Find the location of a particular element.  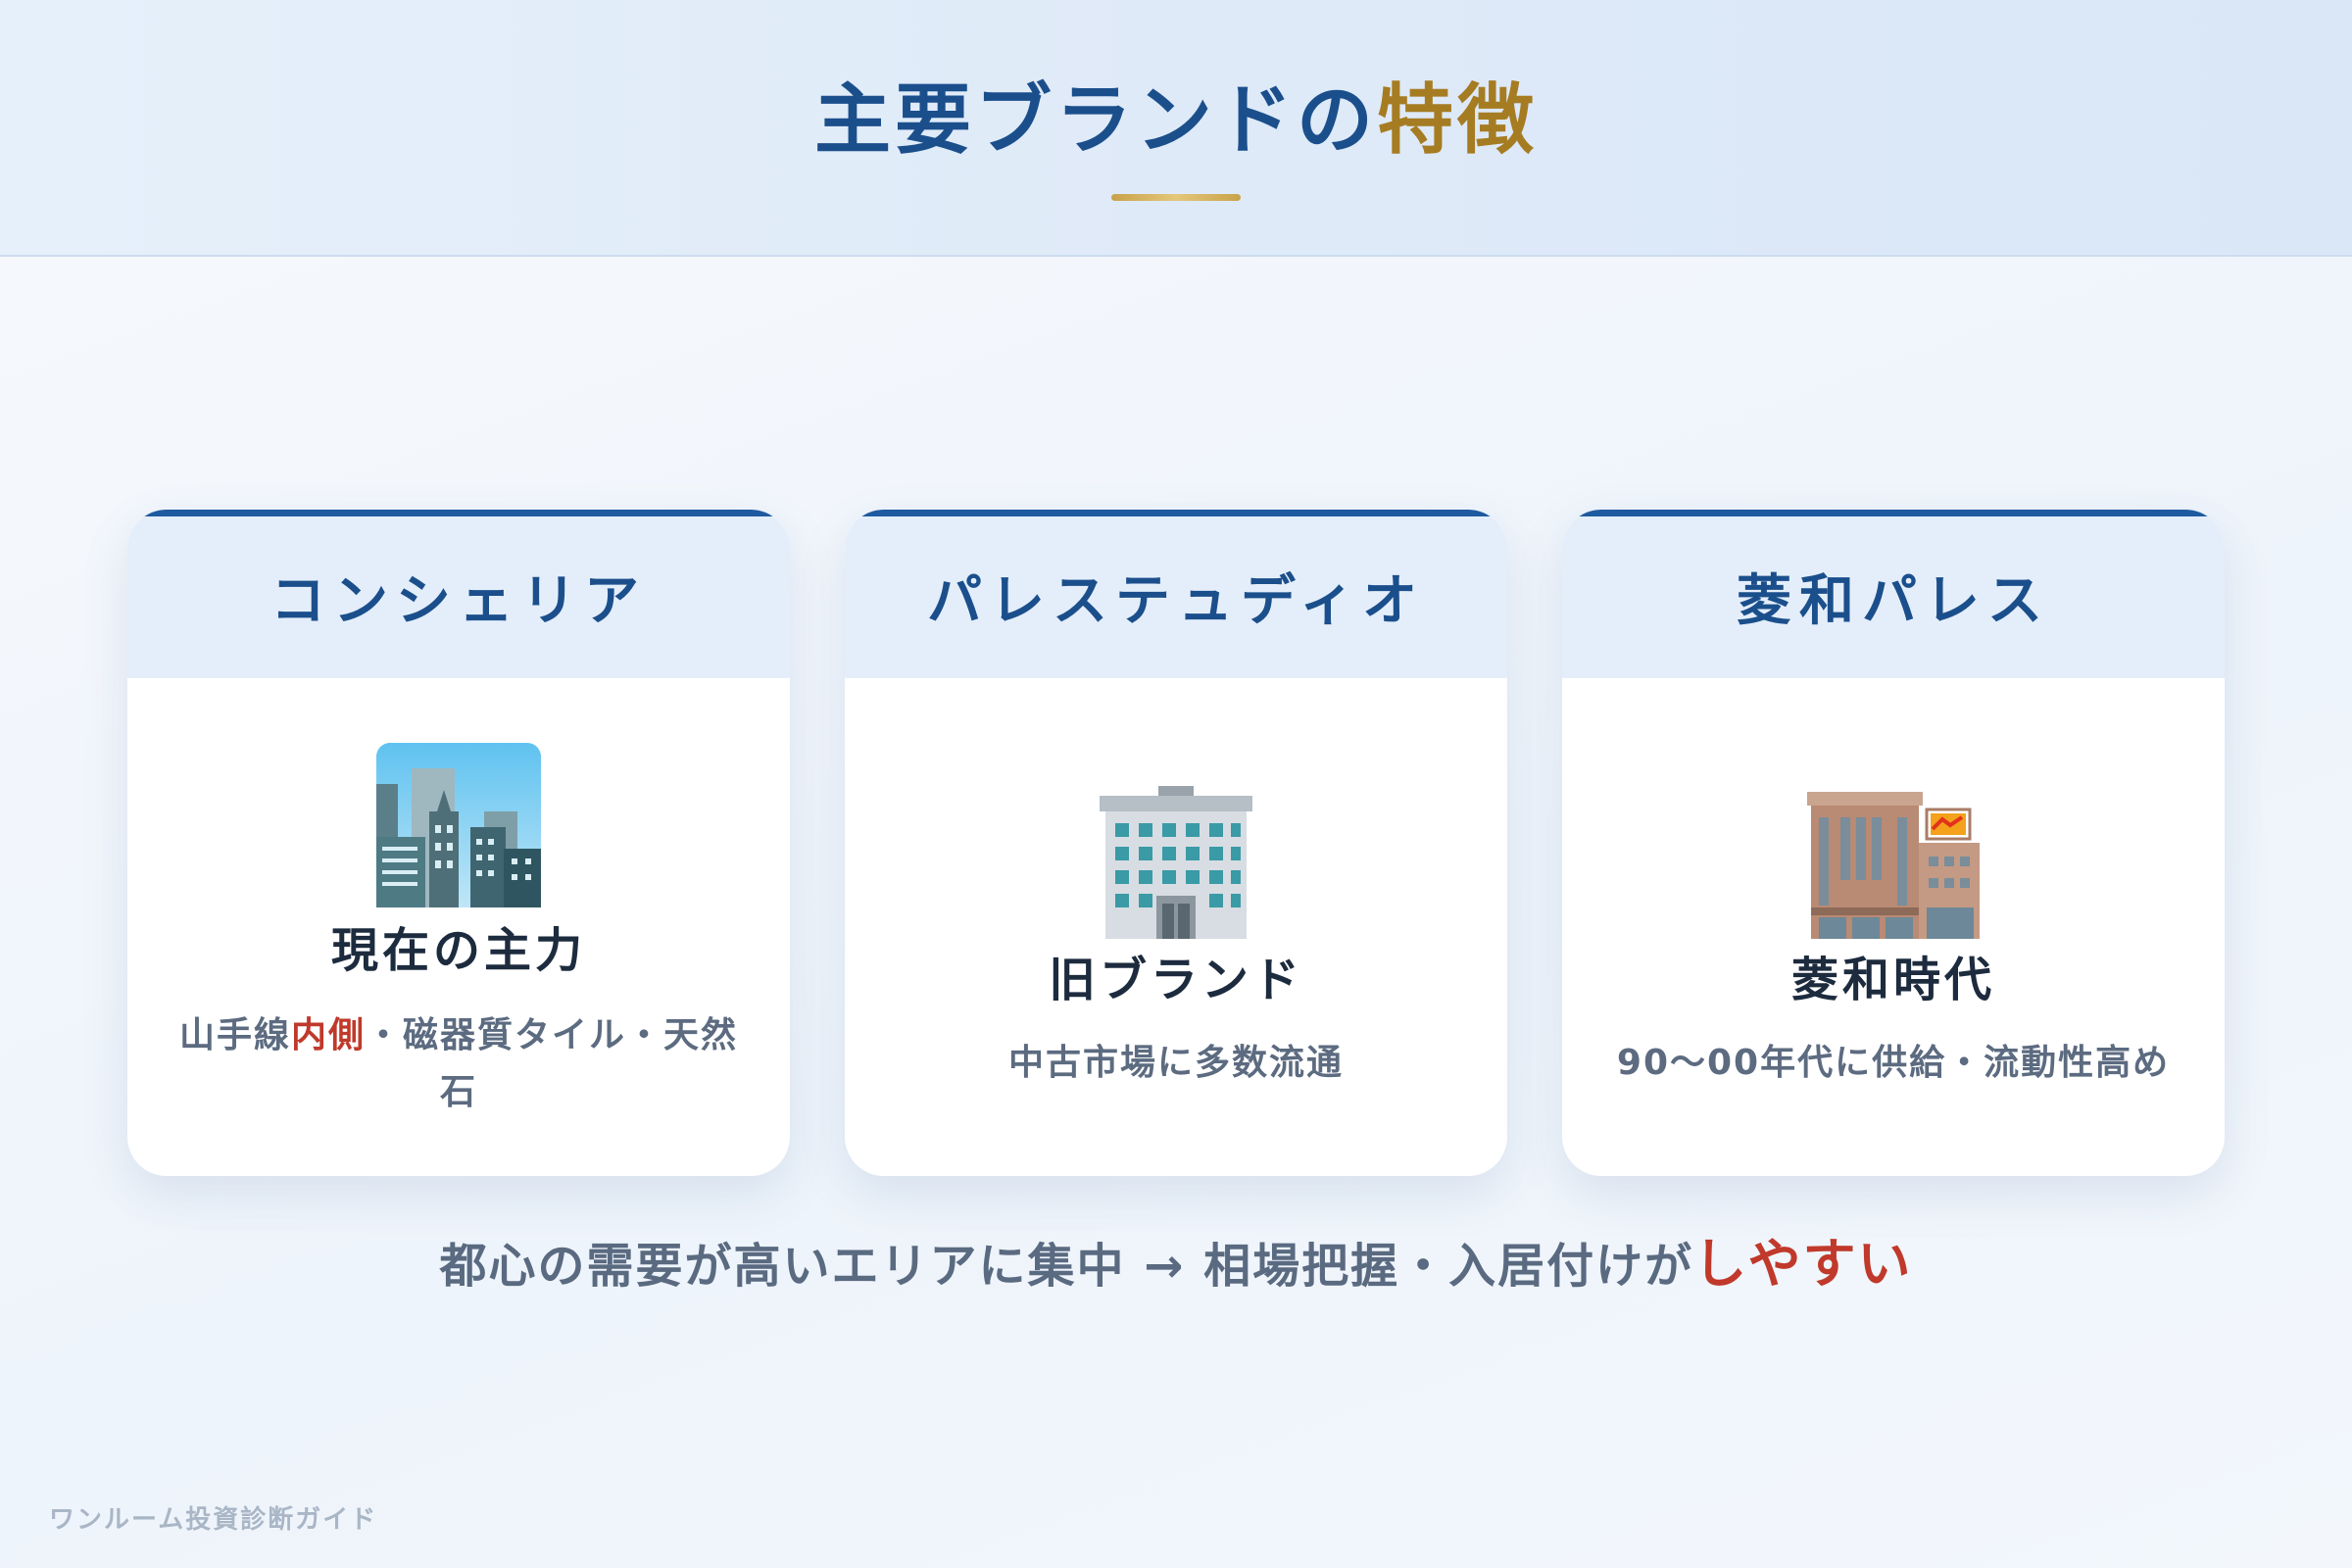

card-subtitle: 菱和時代 is located at coordinates (1892, 980).